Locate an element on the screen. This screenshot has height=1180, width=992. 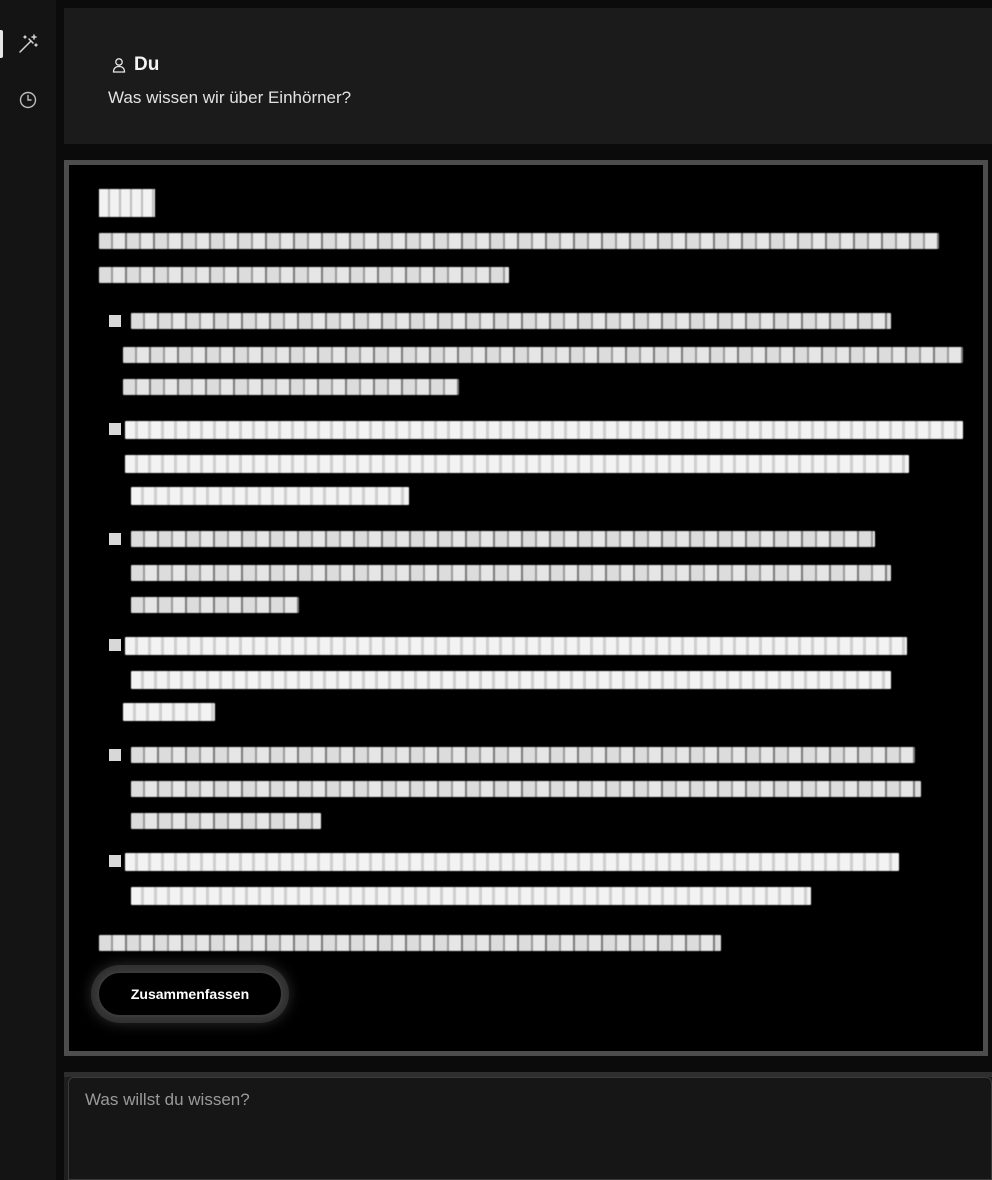
magic-wand-icon is located at coordinates (28, 43).